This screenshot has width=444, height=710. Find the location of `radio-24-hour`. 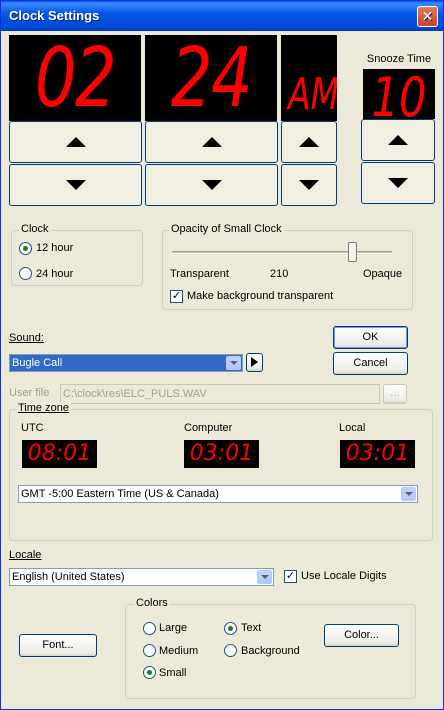

radio-24-hour is located at coordinates (25, 273).